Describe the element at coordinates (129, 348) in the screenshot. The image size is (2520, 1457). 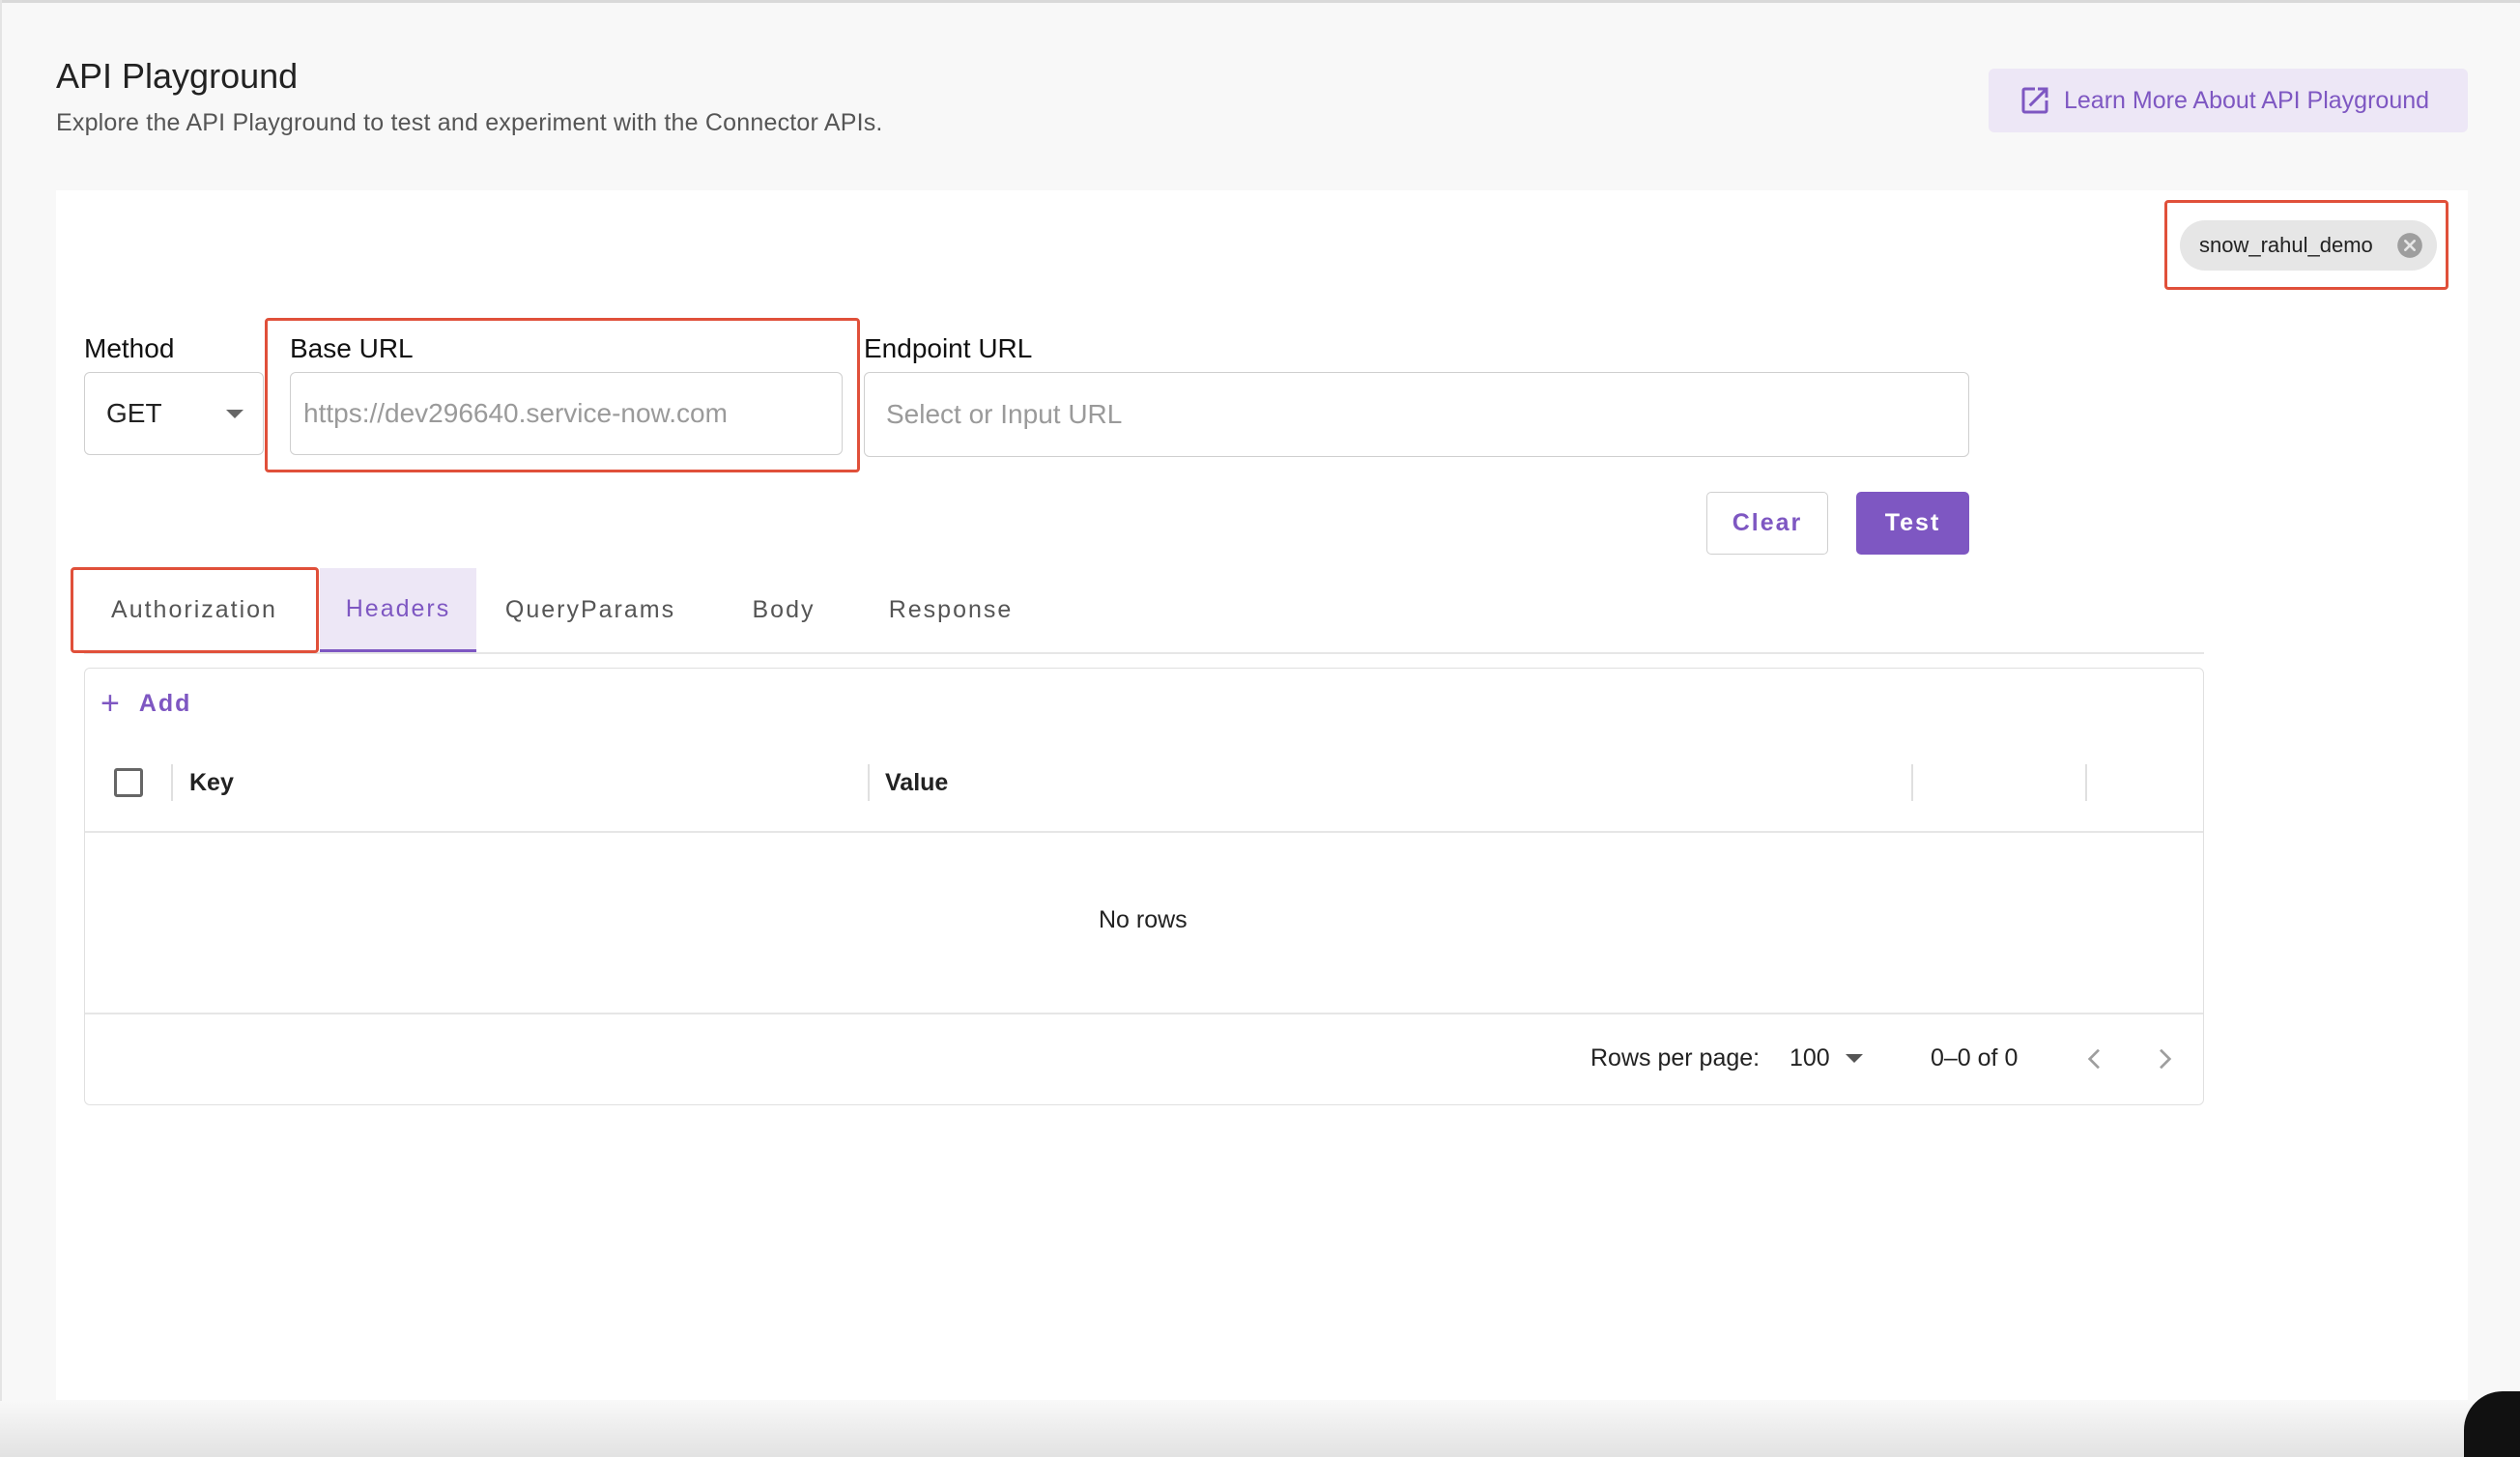
I see `method-label: Method` at that location.